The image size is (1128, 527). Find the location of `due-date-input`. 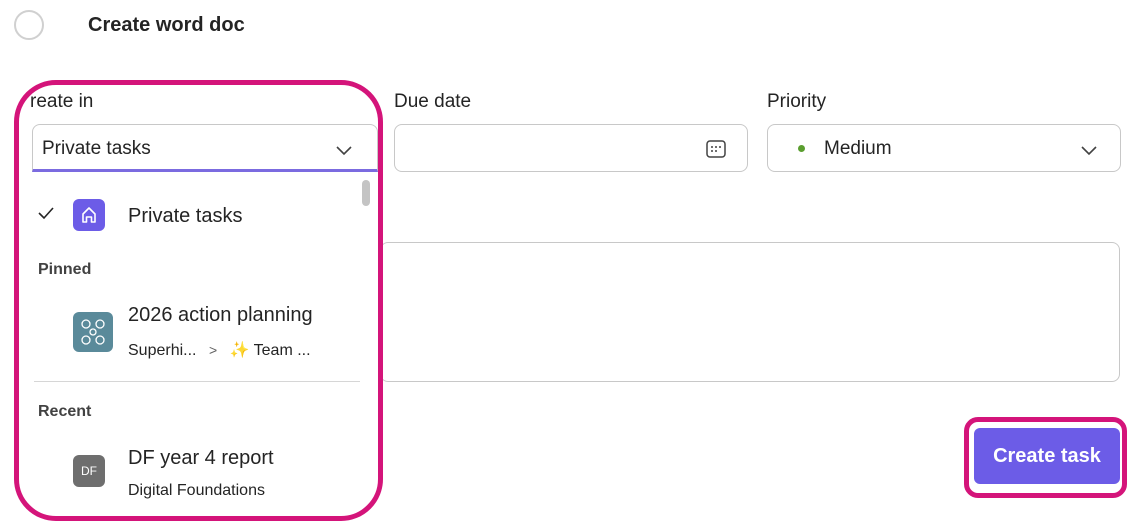

due-date-input is located at coordinates (571, 148).